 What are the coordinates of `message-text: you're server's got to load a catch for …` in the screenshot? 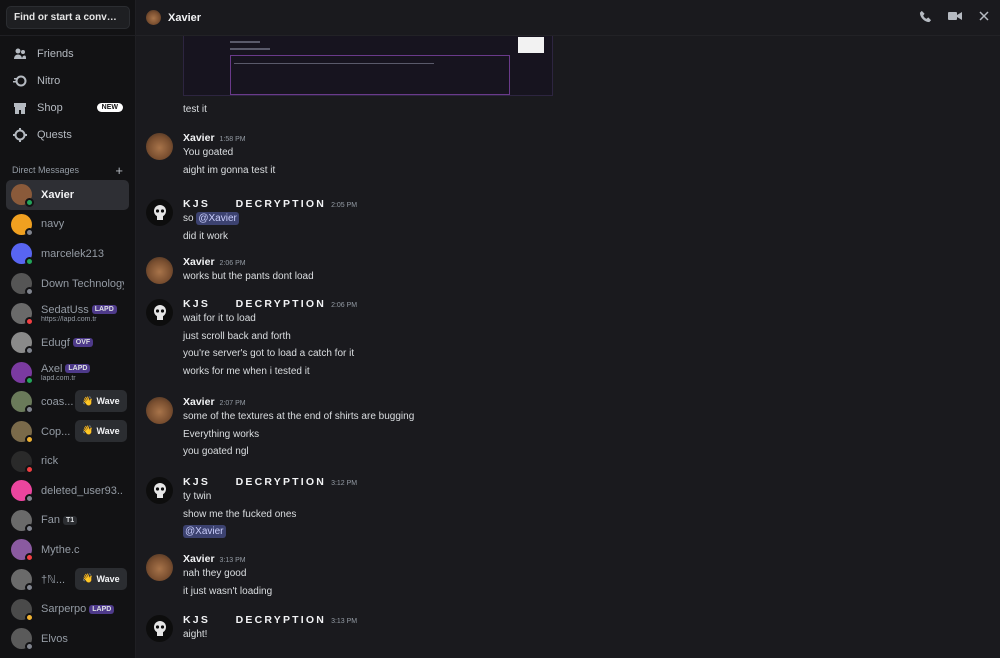 It's located at (269, 353).